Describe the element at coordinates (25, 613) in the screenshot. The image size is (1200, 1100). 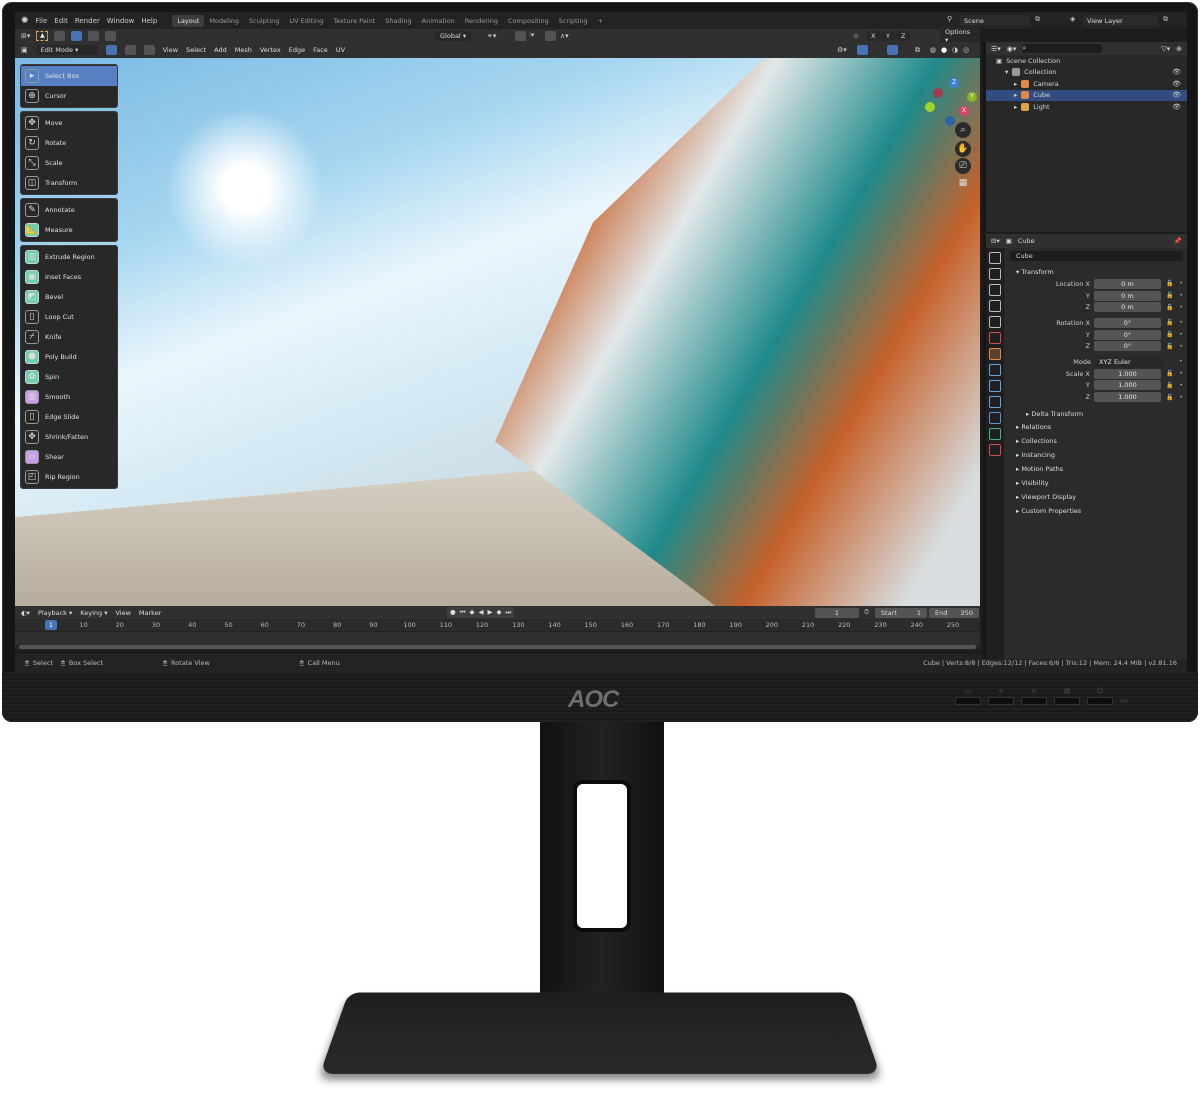
I see `timeline-editor-icon: ◐▾` at that location.